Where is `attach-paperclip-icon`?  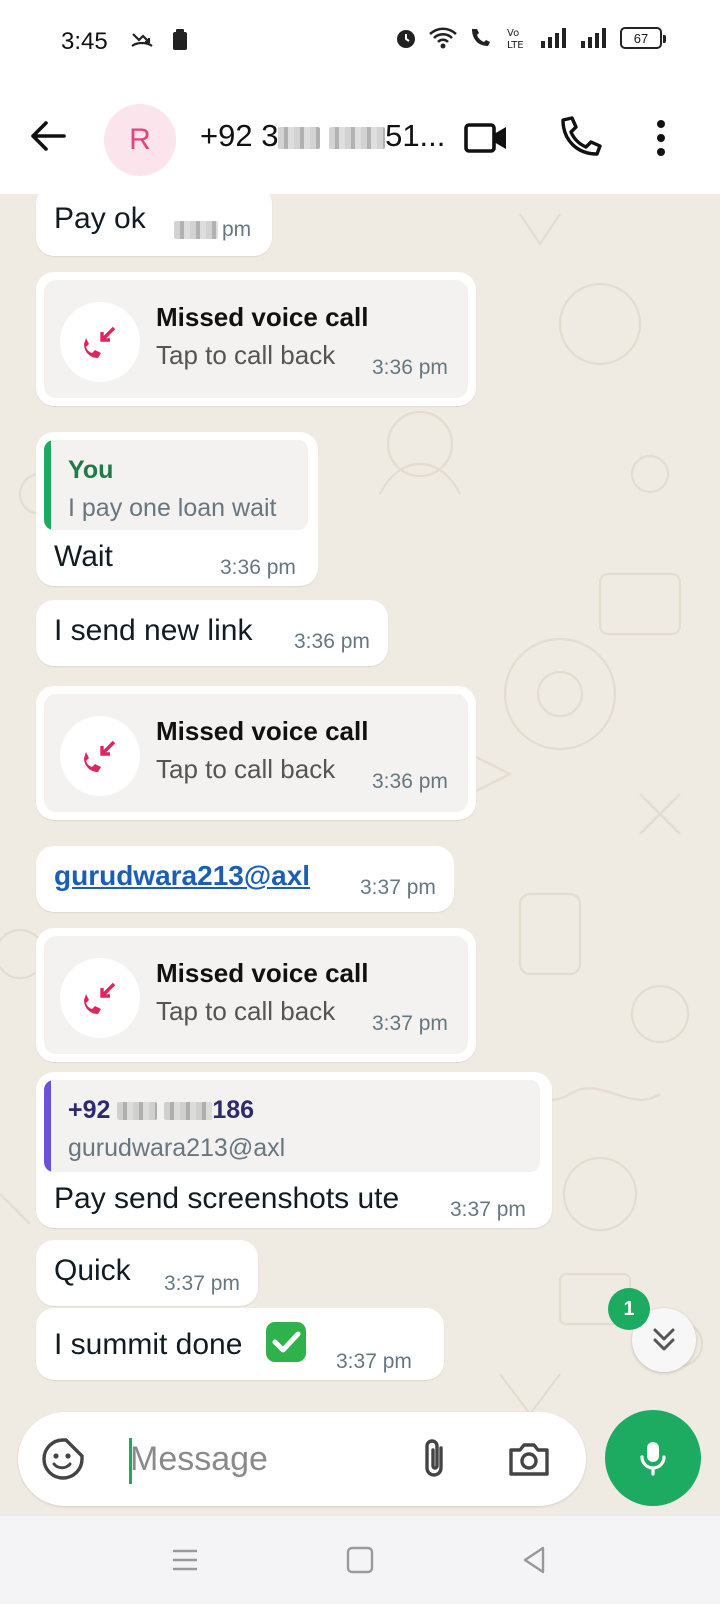 attach-paperclip-icon is located at coordinates (435, 1459).